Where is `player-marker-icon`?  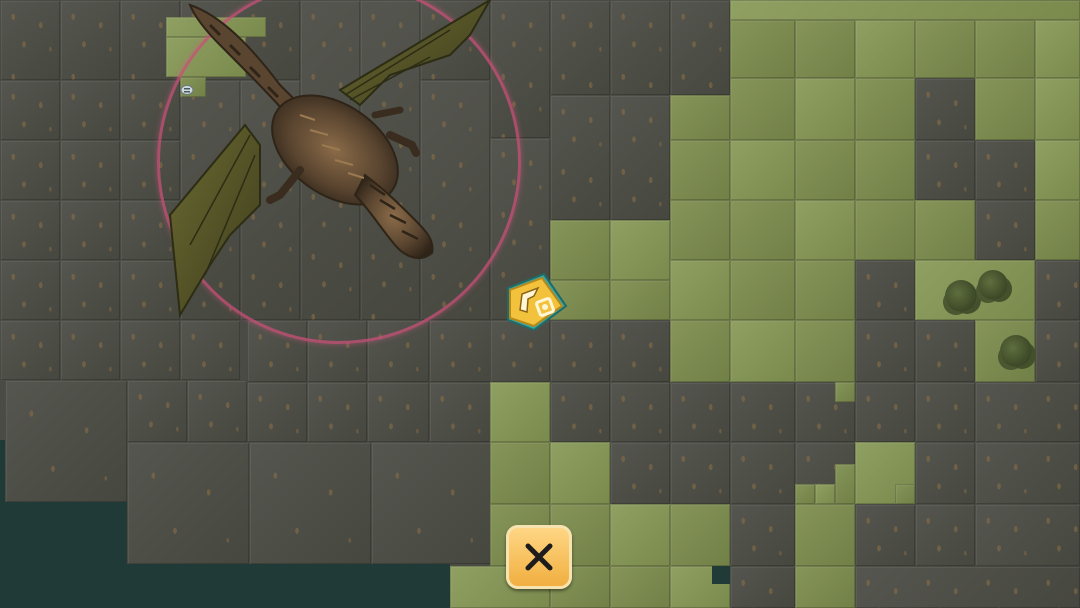 player-marker-icon is located at coordinates (535, 304).